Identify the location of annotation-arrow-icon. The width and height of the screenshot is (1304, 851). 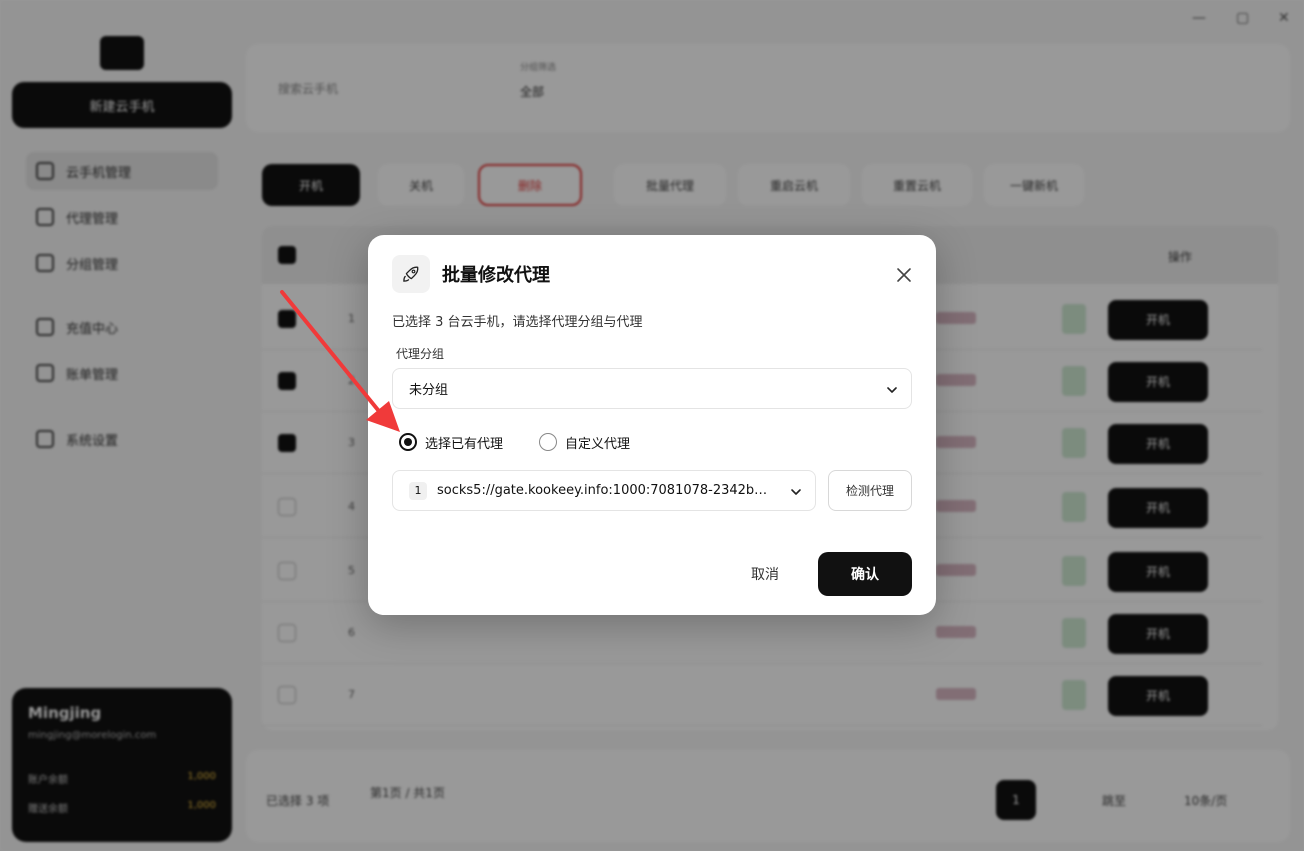
(340, 361).